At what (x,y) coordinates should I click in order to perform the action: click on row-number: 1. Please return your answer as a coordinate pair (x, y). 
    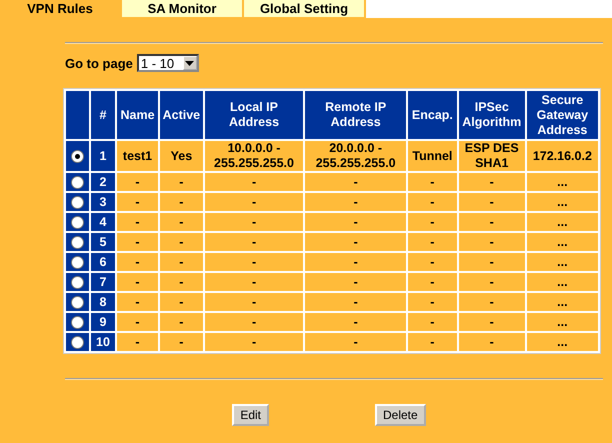
    Looking at the image, I should click on (103, 156).